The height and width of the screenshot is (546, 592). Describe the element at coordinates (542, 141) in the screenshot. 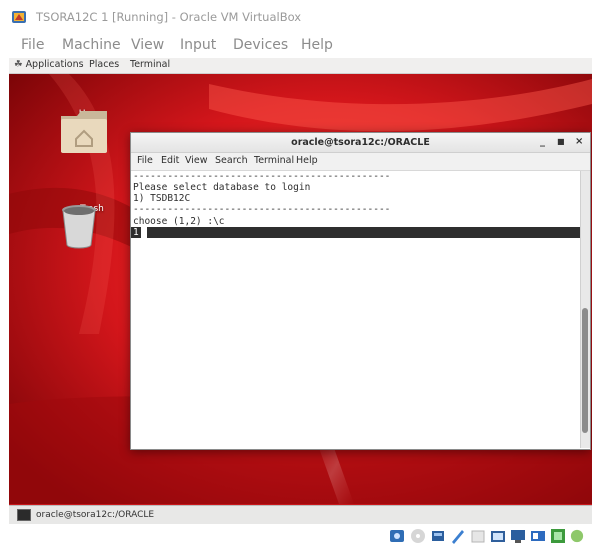

I see `minimize-button: _` at that location.